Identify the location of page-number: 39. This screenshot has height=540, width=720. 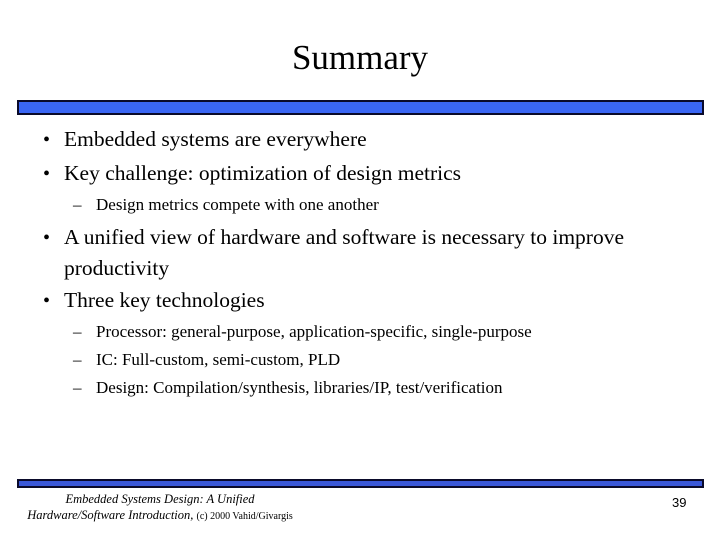
(679, 502).